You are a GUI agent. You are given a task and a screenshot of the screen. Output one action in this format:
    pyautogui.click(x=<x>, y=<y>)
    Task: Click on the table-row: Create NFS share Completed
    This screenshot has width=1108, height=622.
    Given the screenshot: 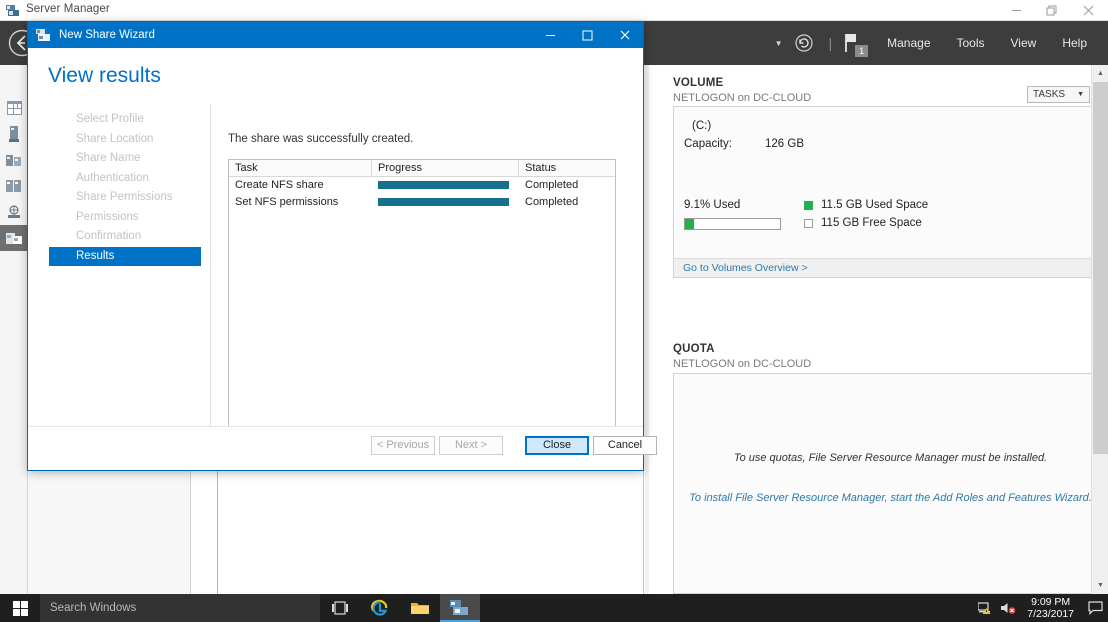 What is the action you would take?
    pyautogui.click(x=422, y=185)
    